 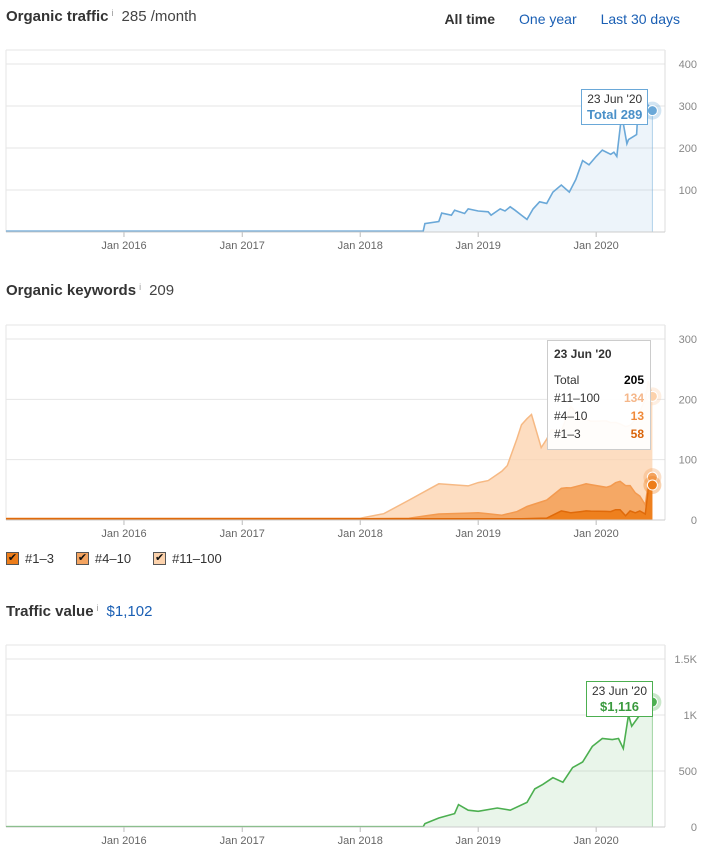 What do you see at coordinates (159, 16) in the screenshot?
I see `organic-traffic-value: 285 /month` at bounding box center [159, 16].